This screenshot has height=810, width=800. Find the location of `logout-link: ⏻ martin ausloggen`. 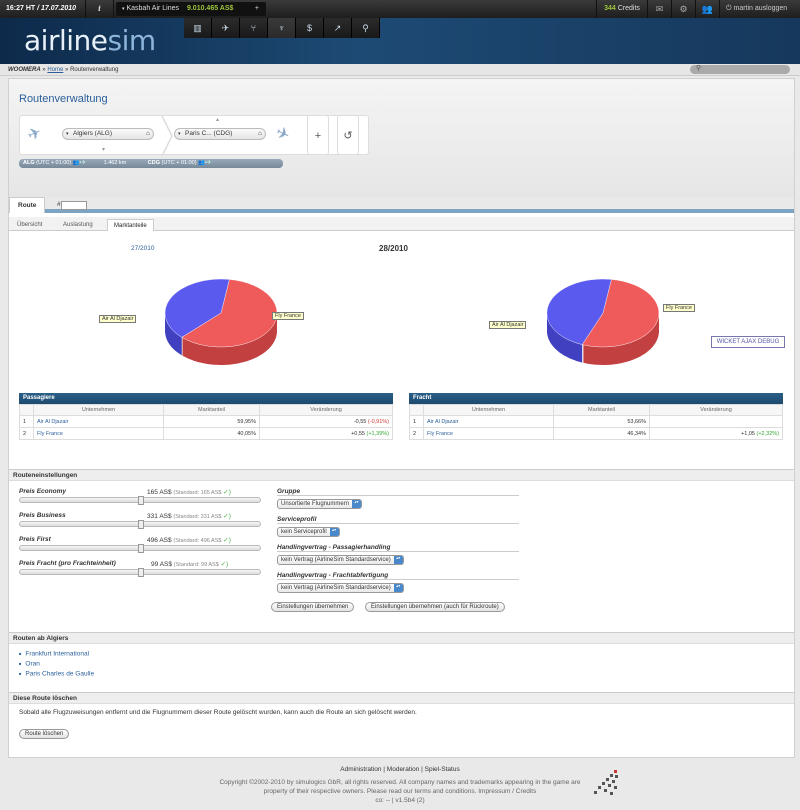

logout-link: ⏻ martin ausloggen is located at coordinates (760, 9).